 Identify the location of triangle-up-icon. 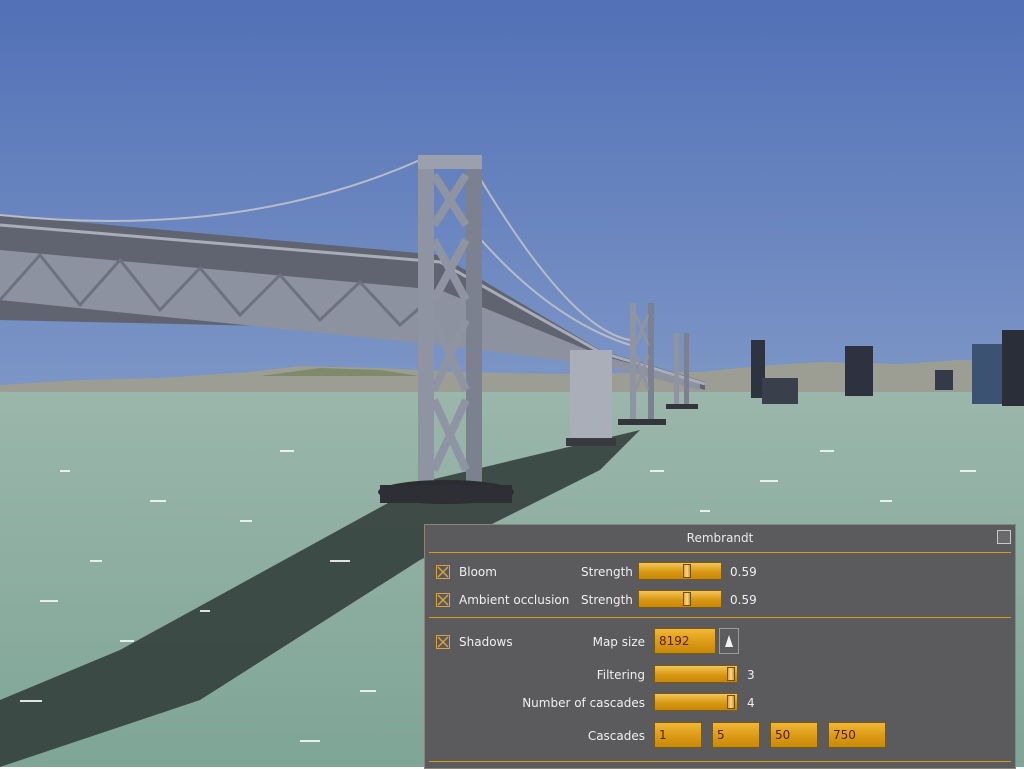
(729, 641).